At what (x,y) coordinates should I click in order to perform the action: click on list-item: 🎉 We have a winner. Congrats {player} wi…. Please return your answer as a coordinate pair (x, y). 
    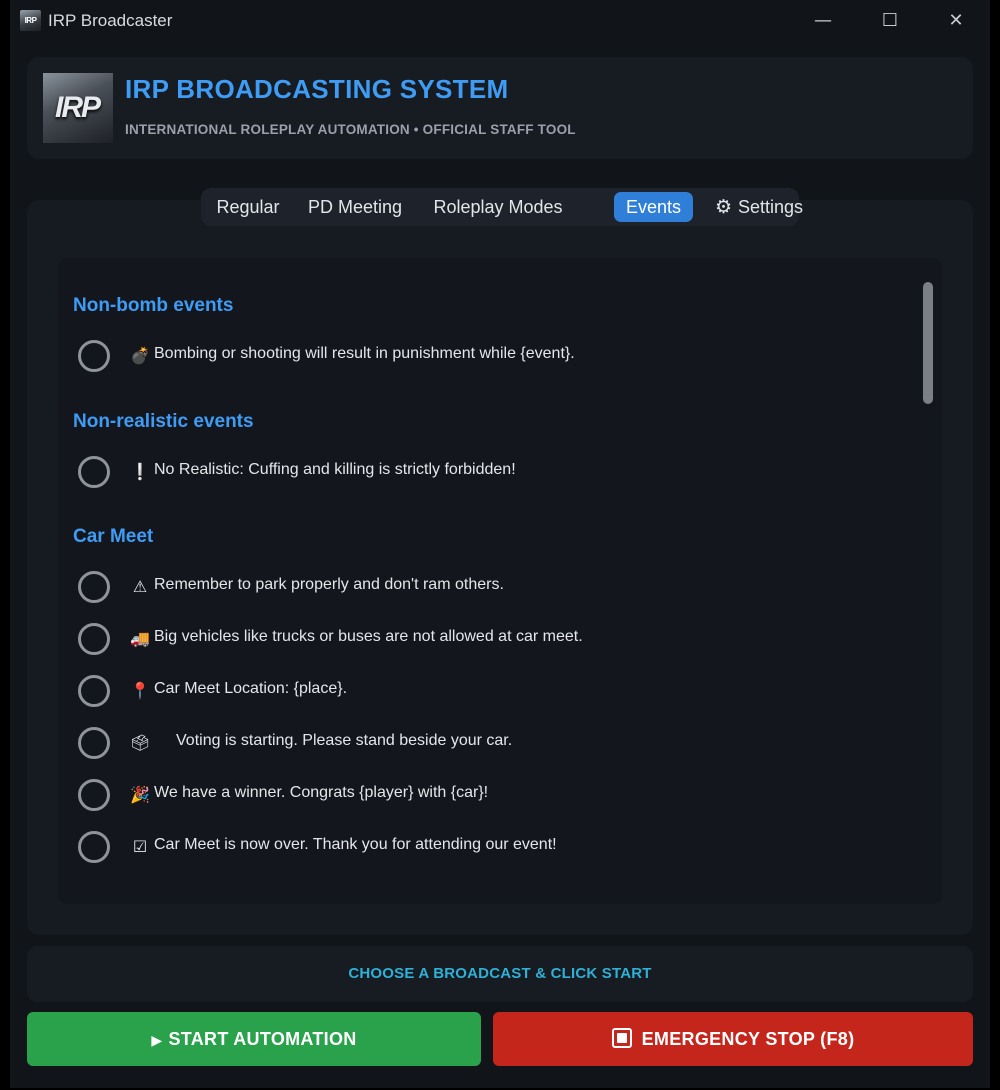
    Looking at the image, I should click on (488, 795).